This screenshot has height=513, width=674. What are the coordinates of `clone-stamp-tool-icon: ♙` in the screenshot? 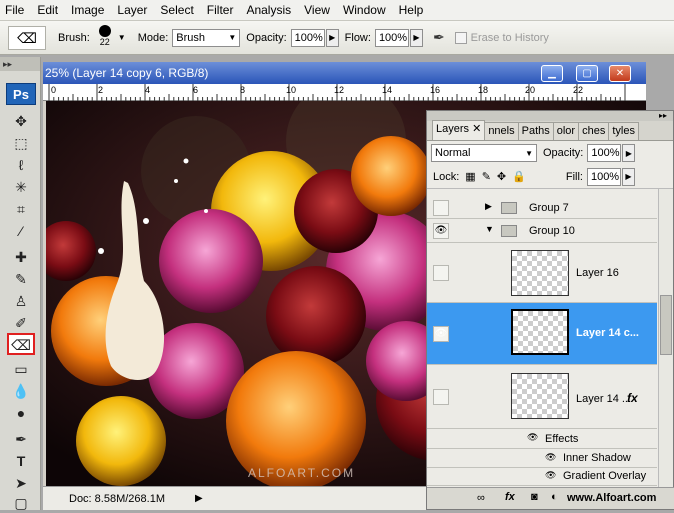 It's located at (21, 301).